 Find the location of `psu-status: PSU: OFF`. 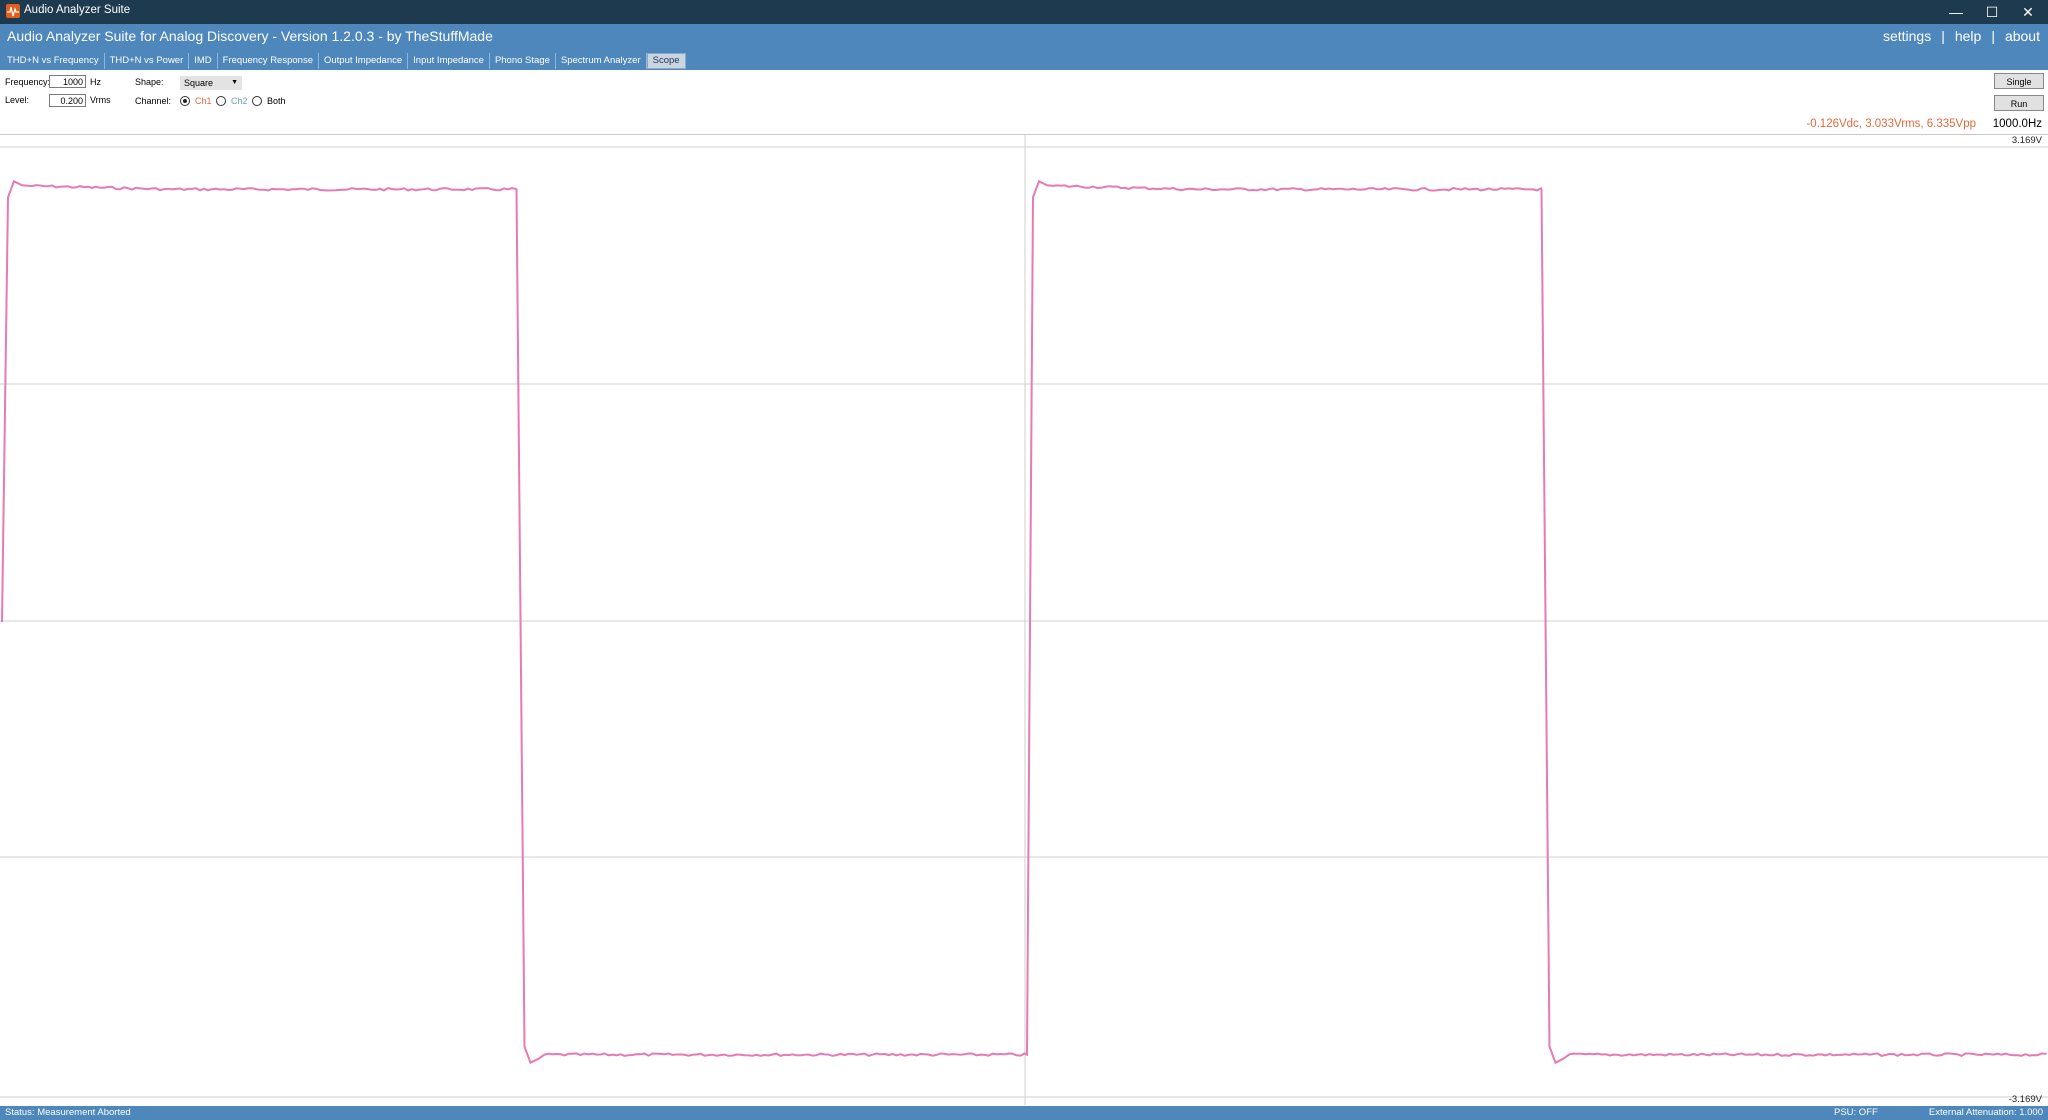

psu-status: PSU: OFF is located at coordinates (1856, 1112).